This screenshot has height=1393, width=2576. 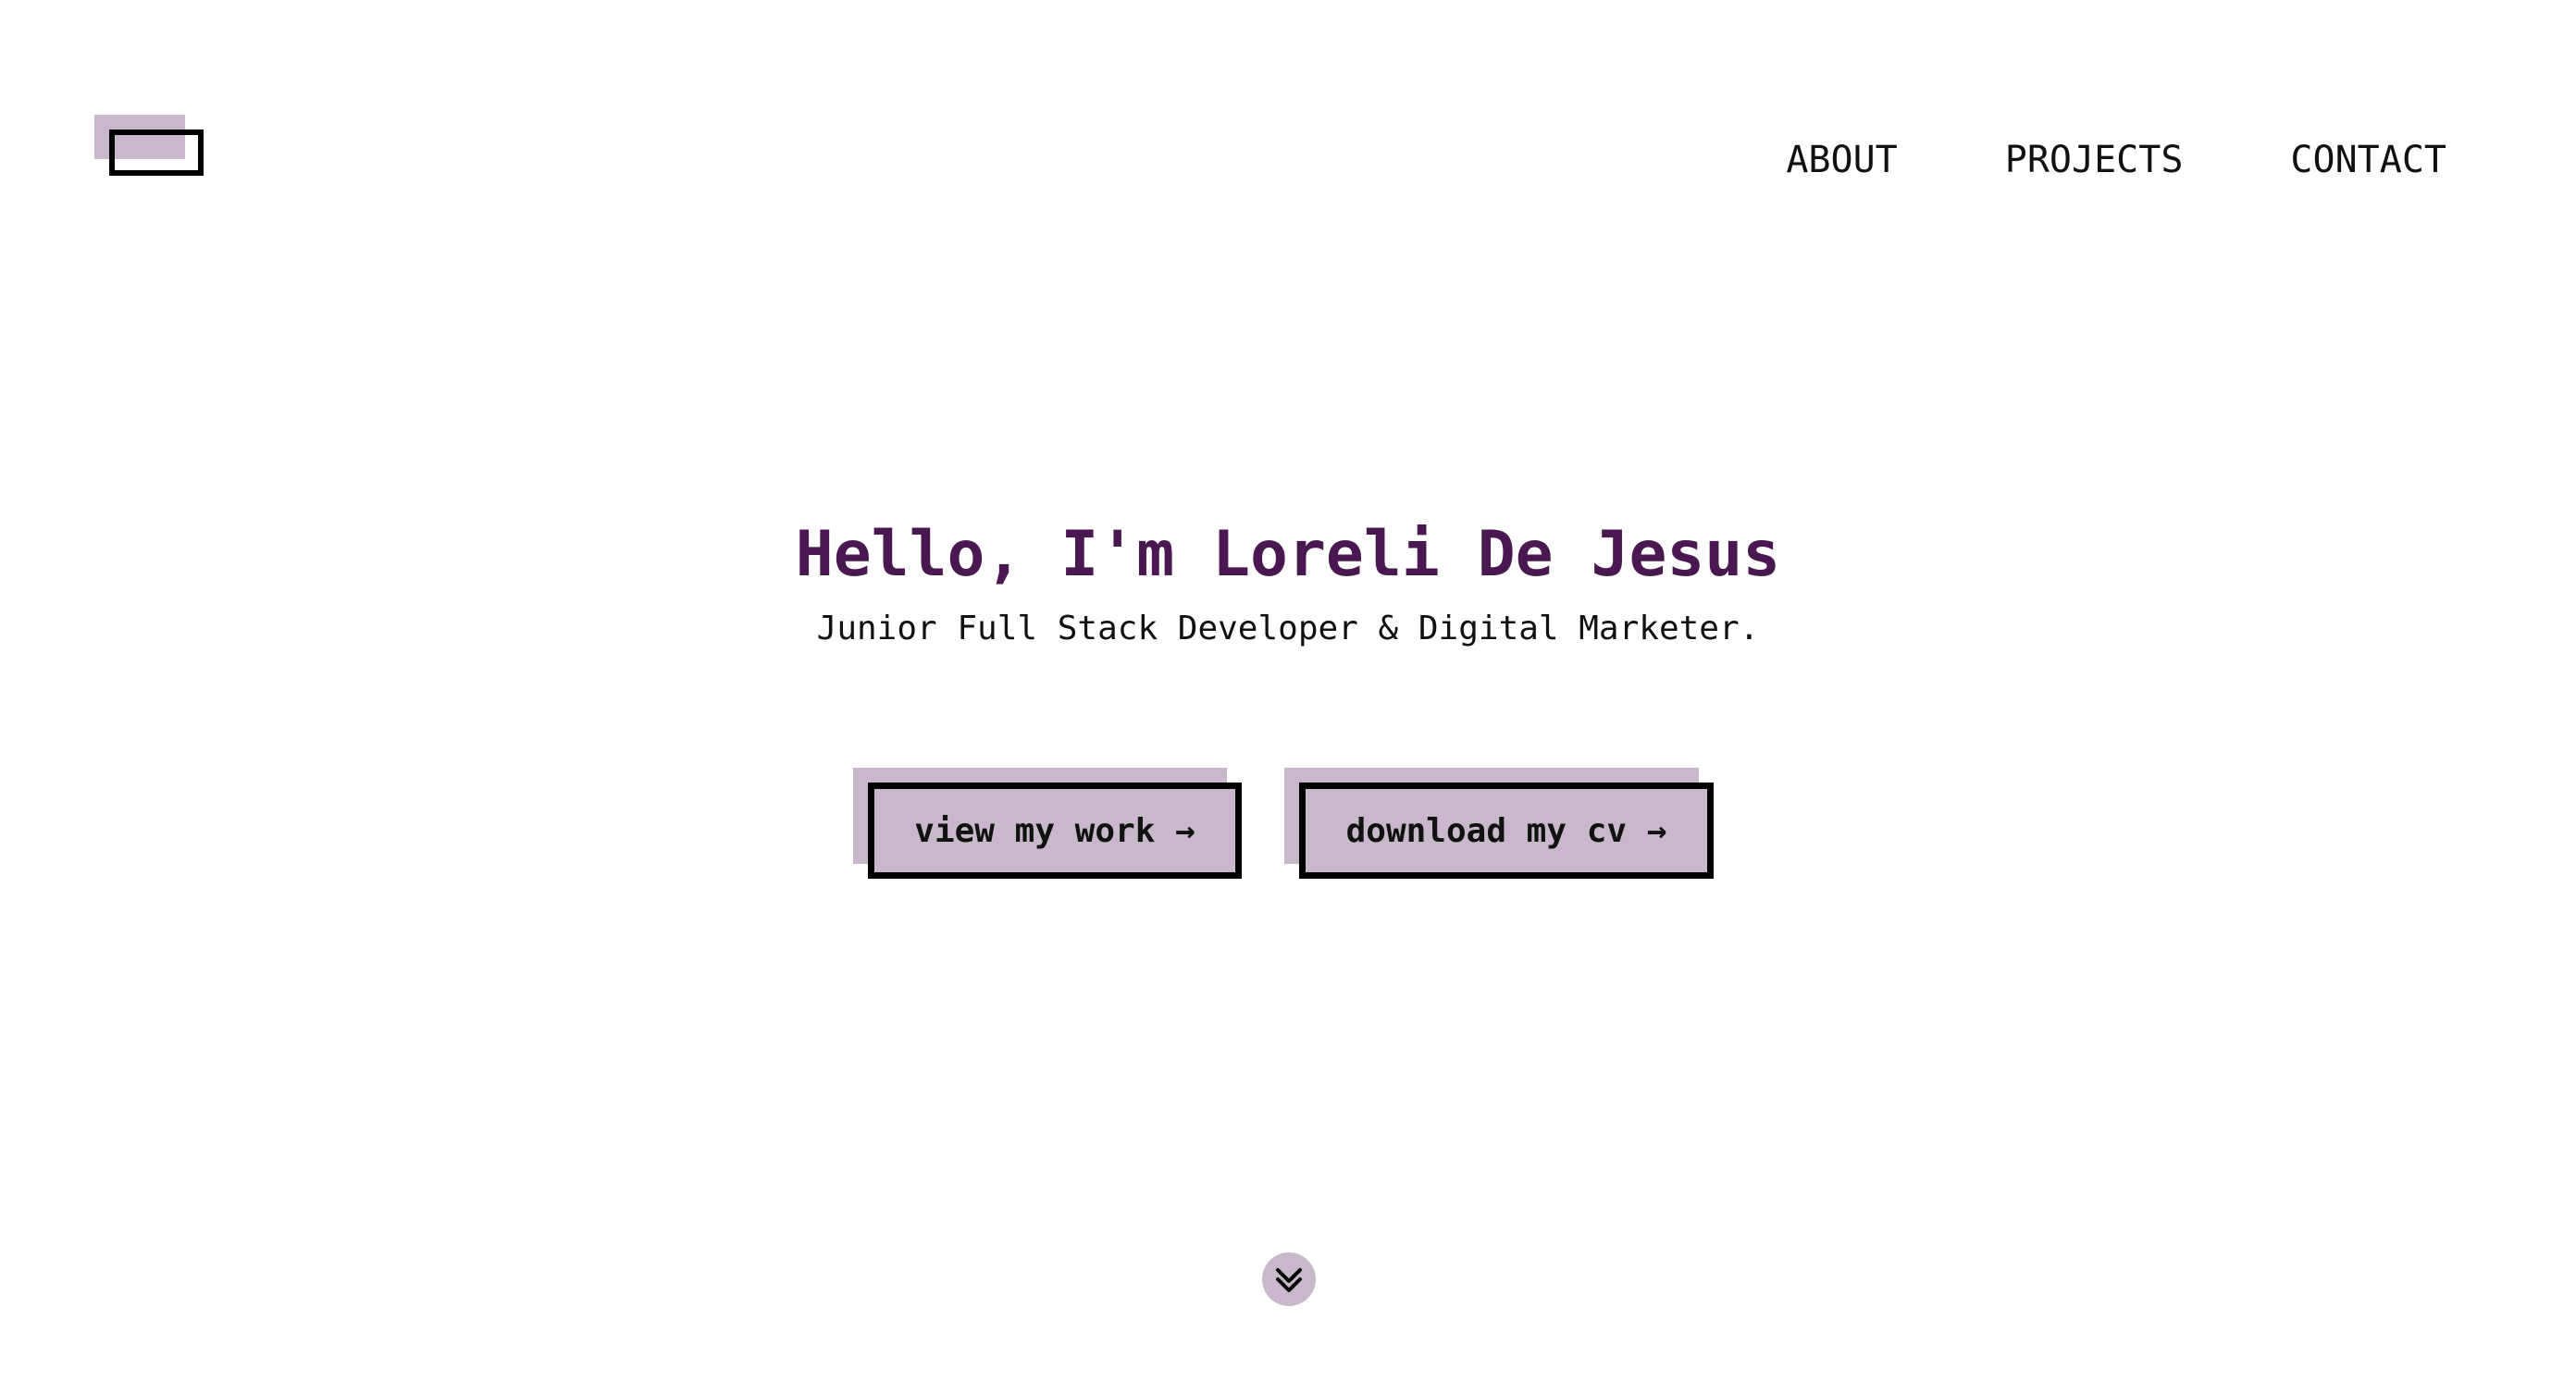 I want to click on logo-icon, so click(x=150, y=147).